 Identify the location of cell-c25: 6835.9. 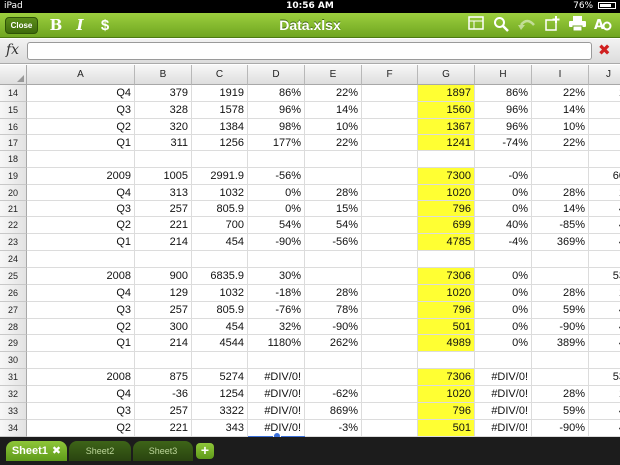
(220, 276).